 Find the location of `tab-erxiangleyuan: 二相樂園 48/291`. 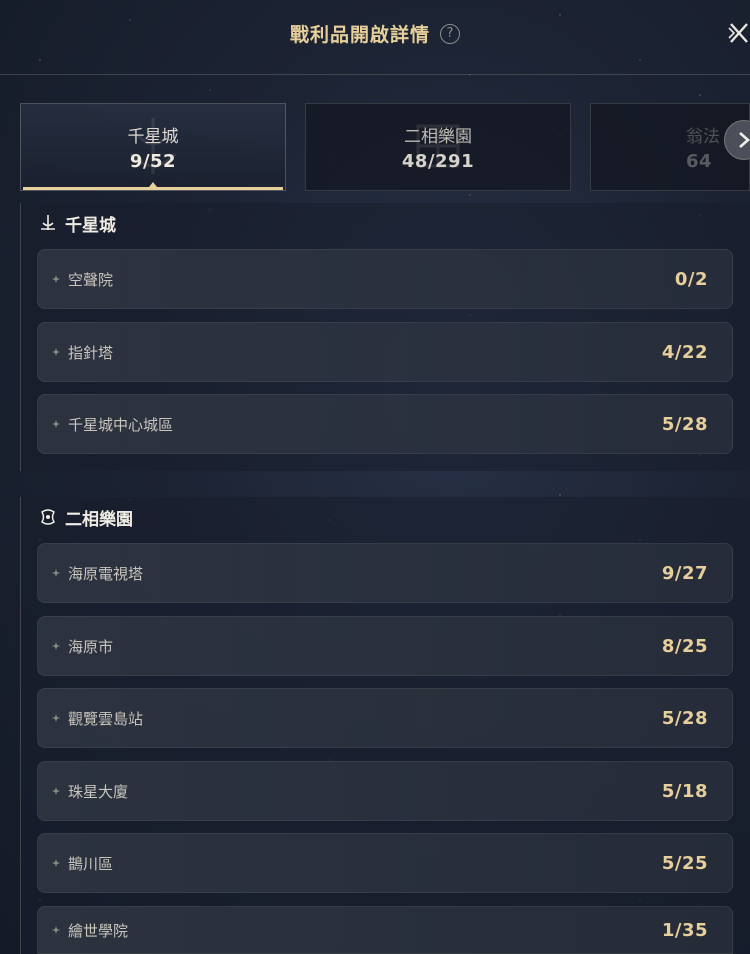

tab-erxiangleyuan: 二相樂園 48/291 is located at coordinates (438, 147).